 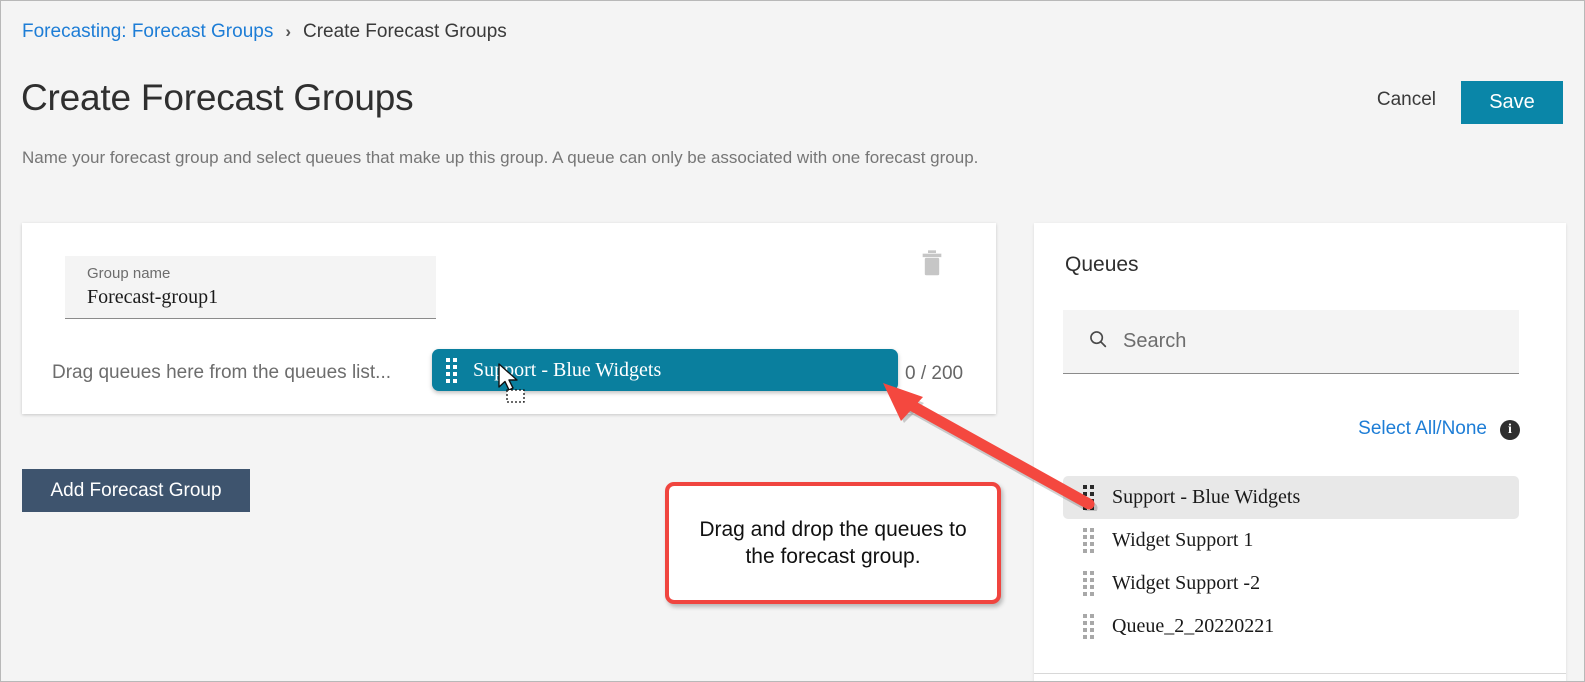 I want to click on queue-list-divider, so click(x=1300, y=673).